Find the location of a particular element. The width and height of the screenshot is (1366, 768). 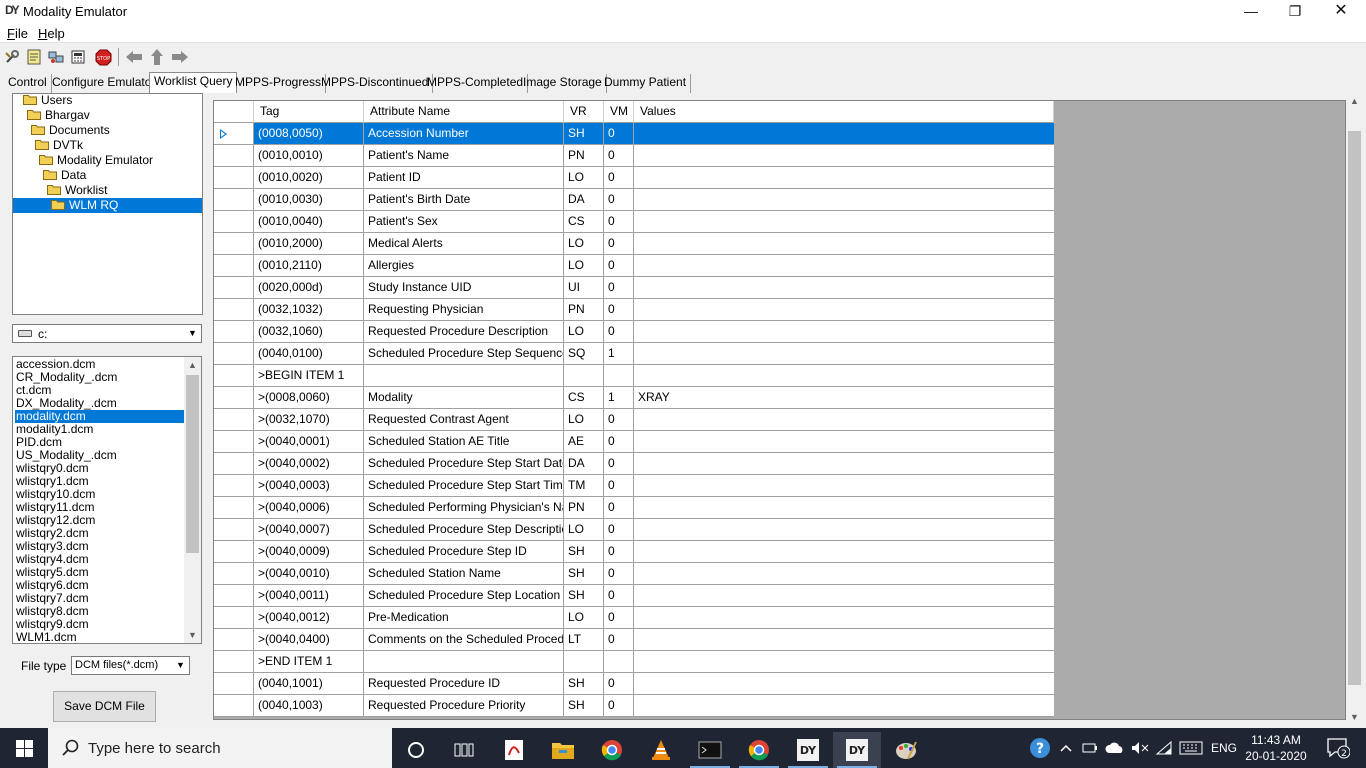

table-row: (0008,0050) Accession Number SH 0 is located at coordinates (634, 134).